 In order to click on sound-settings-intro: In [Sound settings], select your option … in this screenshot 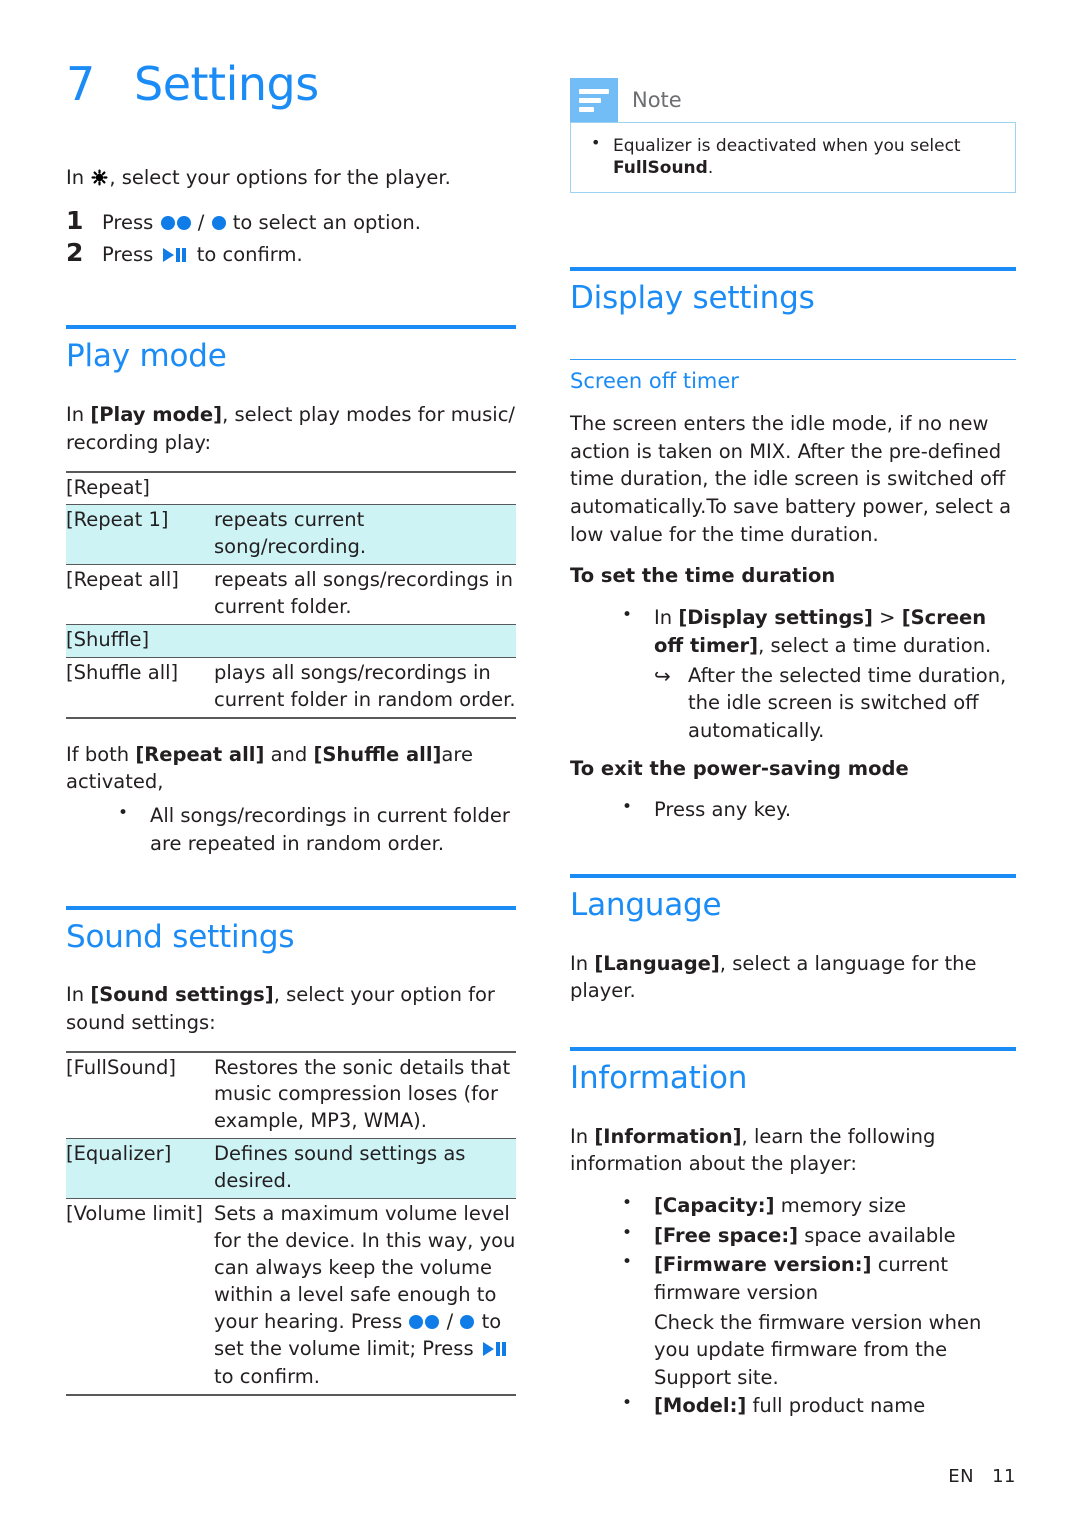, I will do `click(291, 1008)`.